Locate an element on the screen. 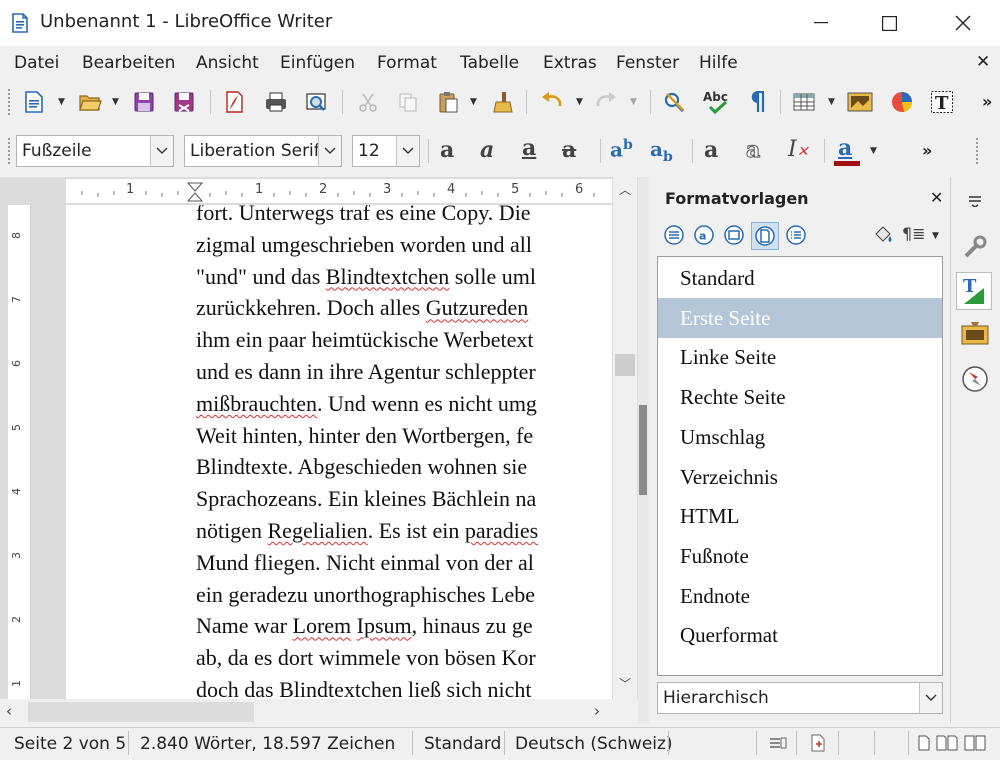 The height and width of the screenshot is (760, 1000). text-run: ein geradezu unorthographisches Lebe is located at coordinates (365, 594).